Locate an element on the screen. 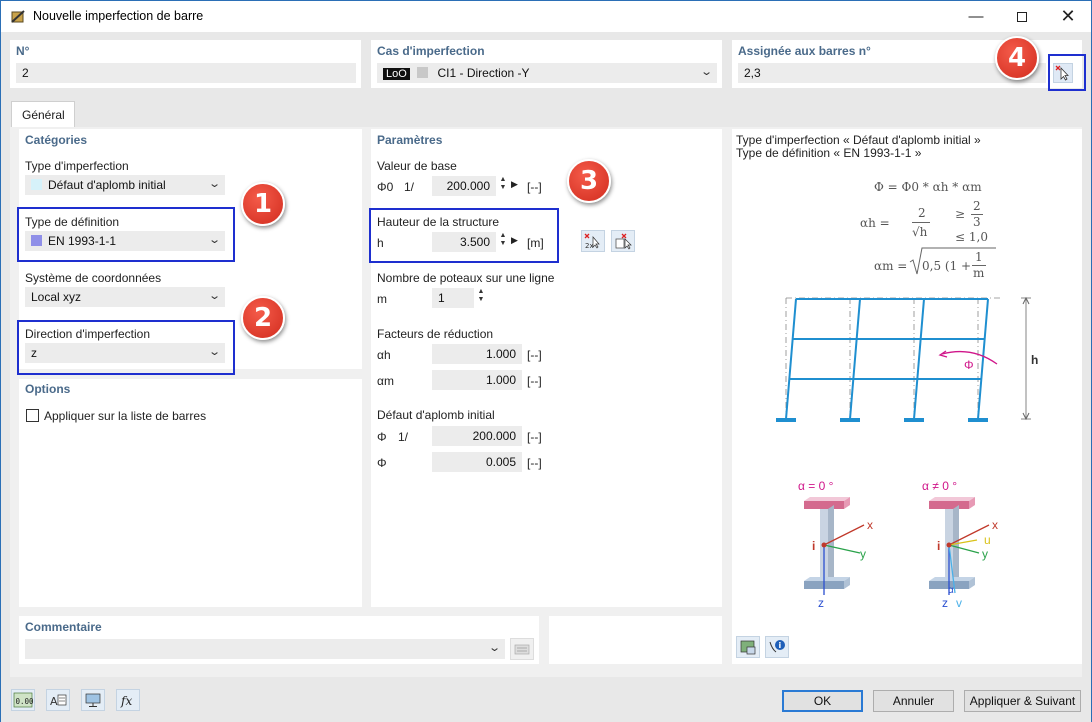 Image resolution: width=1092 pixels, height=722 pixels. info-icon: i is located at coordinates (777, 646).